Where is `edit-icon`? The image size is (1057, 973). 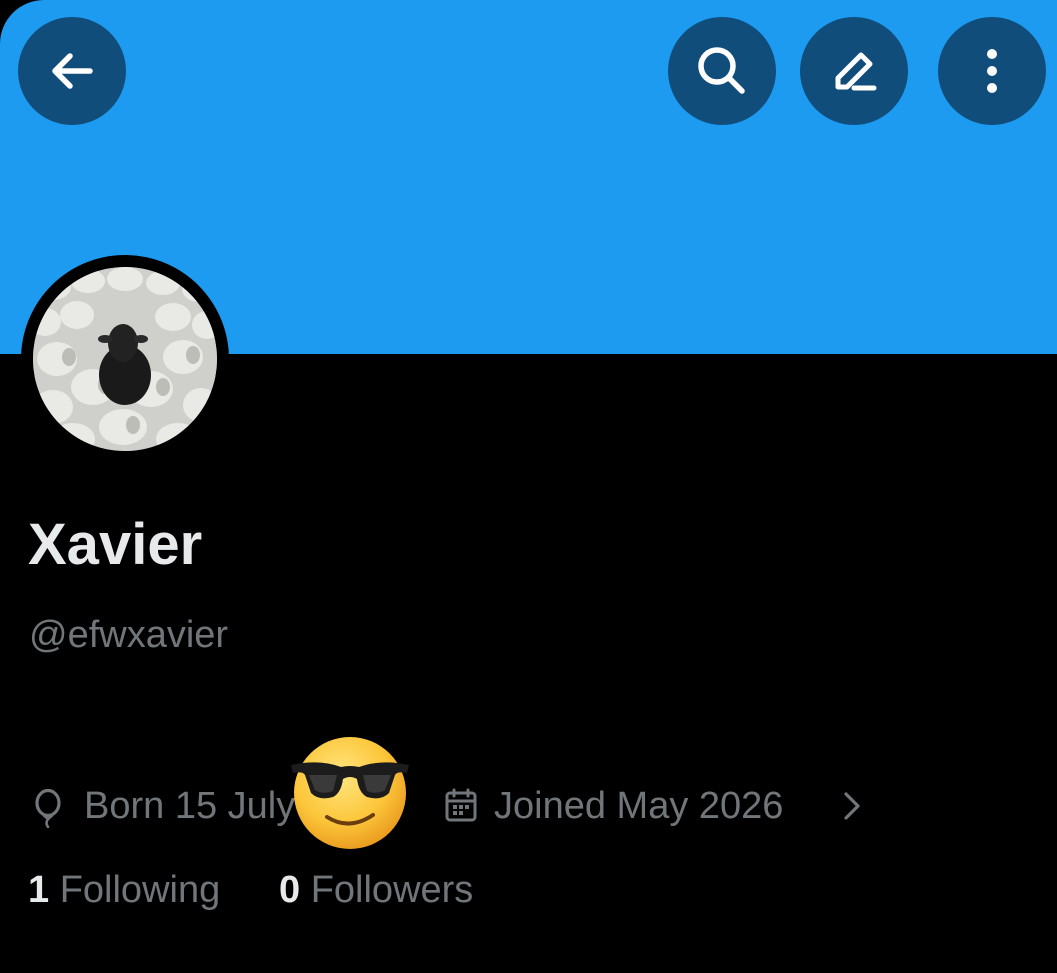
edit-icon is located at coordinates (856, 71).